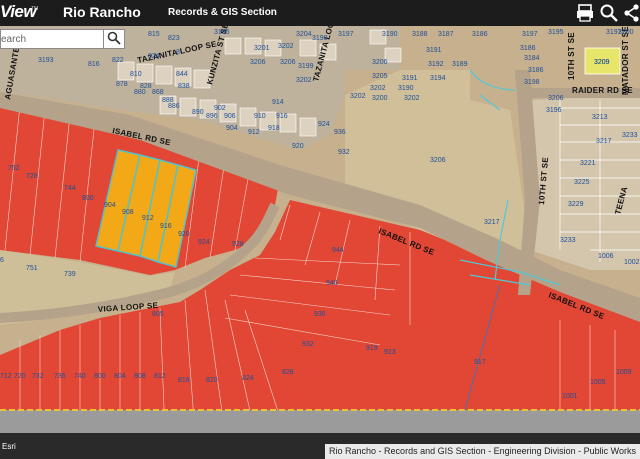  What do you see at coordinates (70, 188) in the screenshot?
I see `svg-text: 744` at bounding box center [70, 188].